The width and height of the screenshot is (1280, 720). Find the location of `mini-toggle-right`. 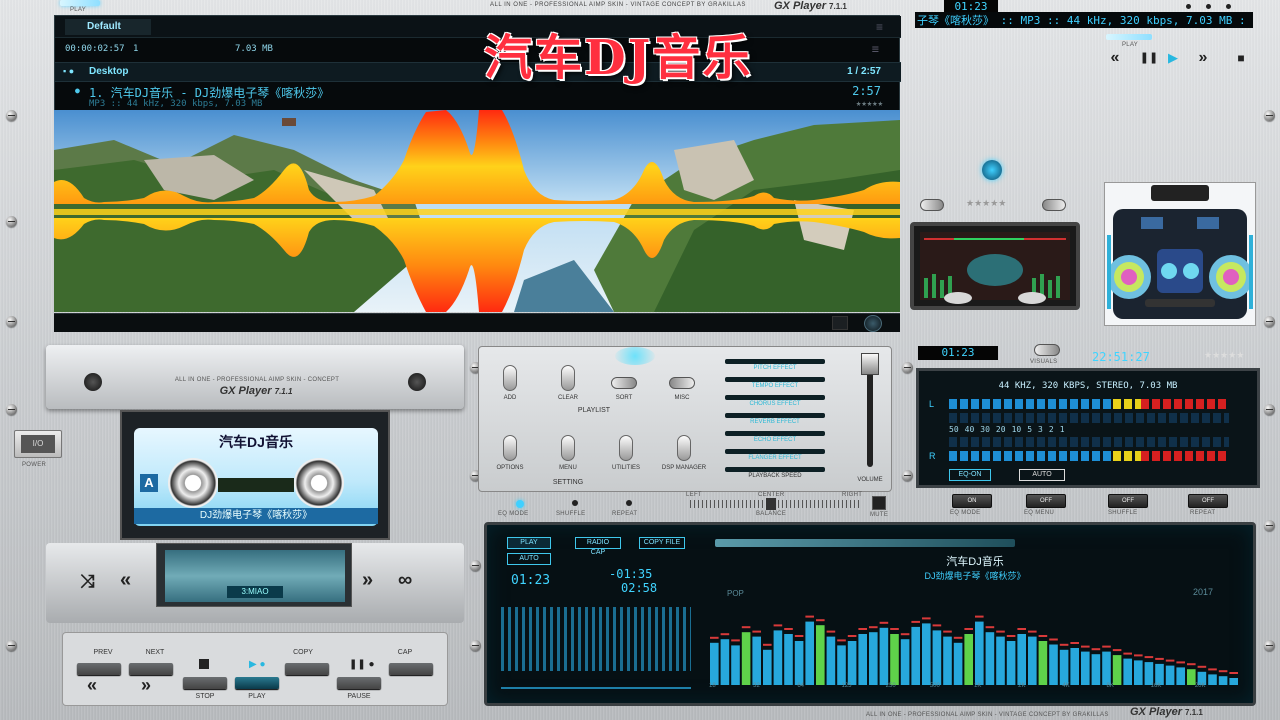

mini-toggle-right is located at coordinates (1054, 205).